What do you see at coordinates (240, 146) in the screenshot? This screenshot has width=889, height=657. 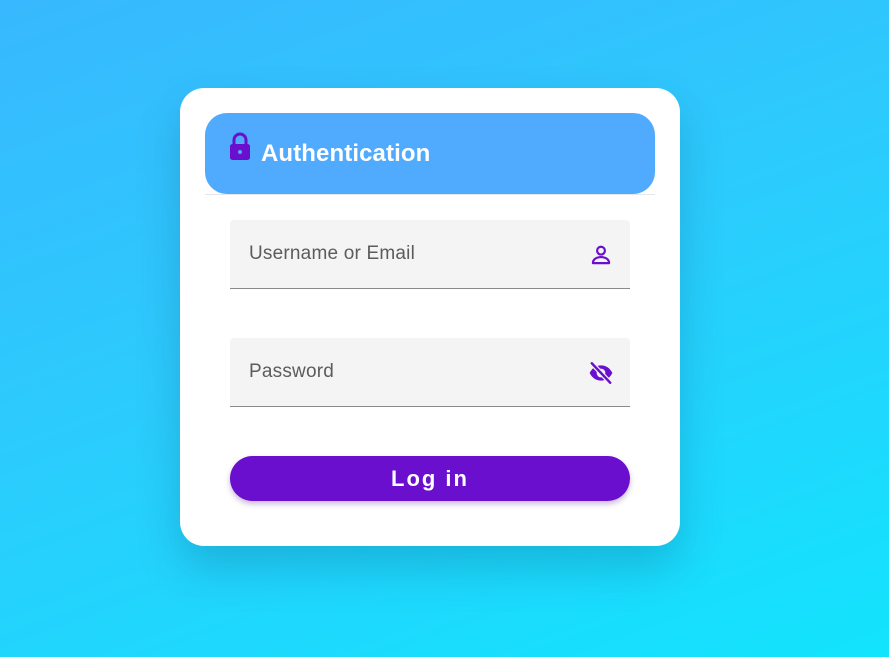 I see `lock-icon` at bounding box center [240, 146].